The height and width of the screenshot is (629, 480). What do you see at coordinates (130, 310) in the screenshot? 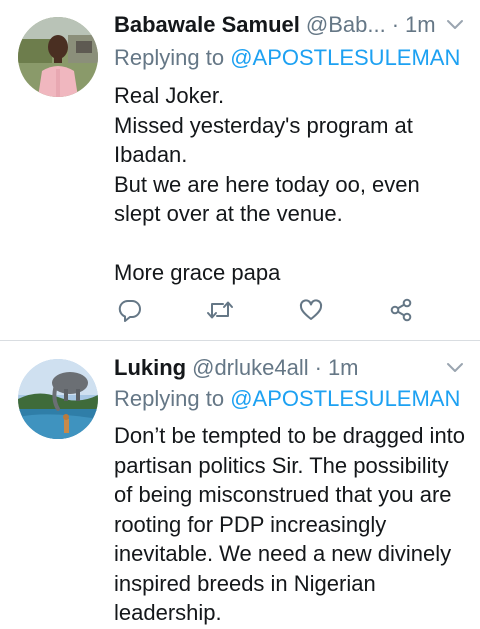
I see `reply-icon` at bounding box center [130, 310].